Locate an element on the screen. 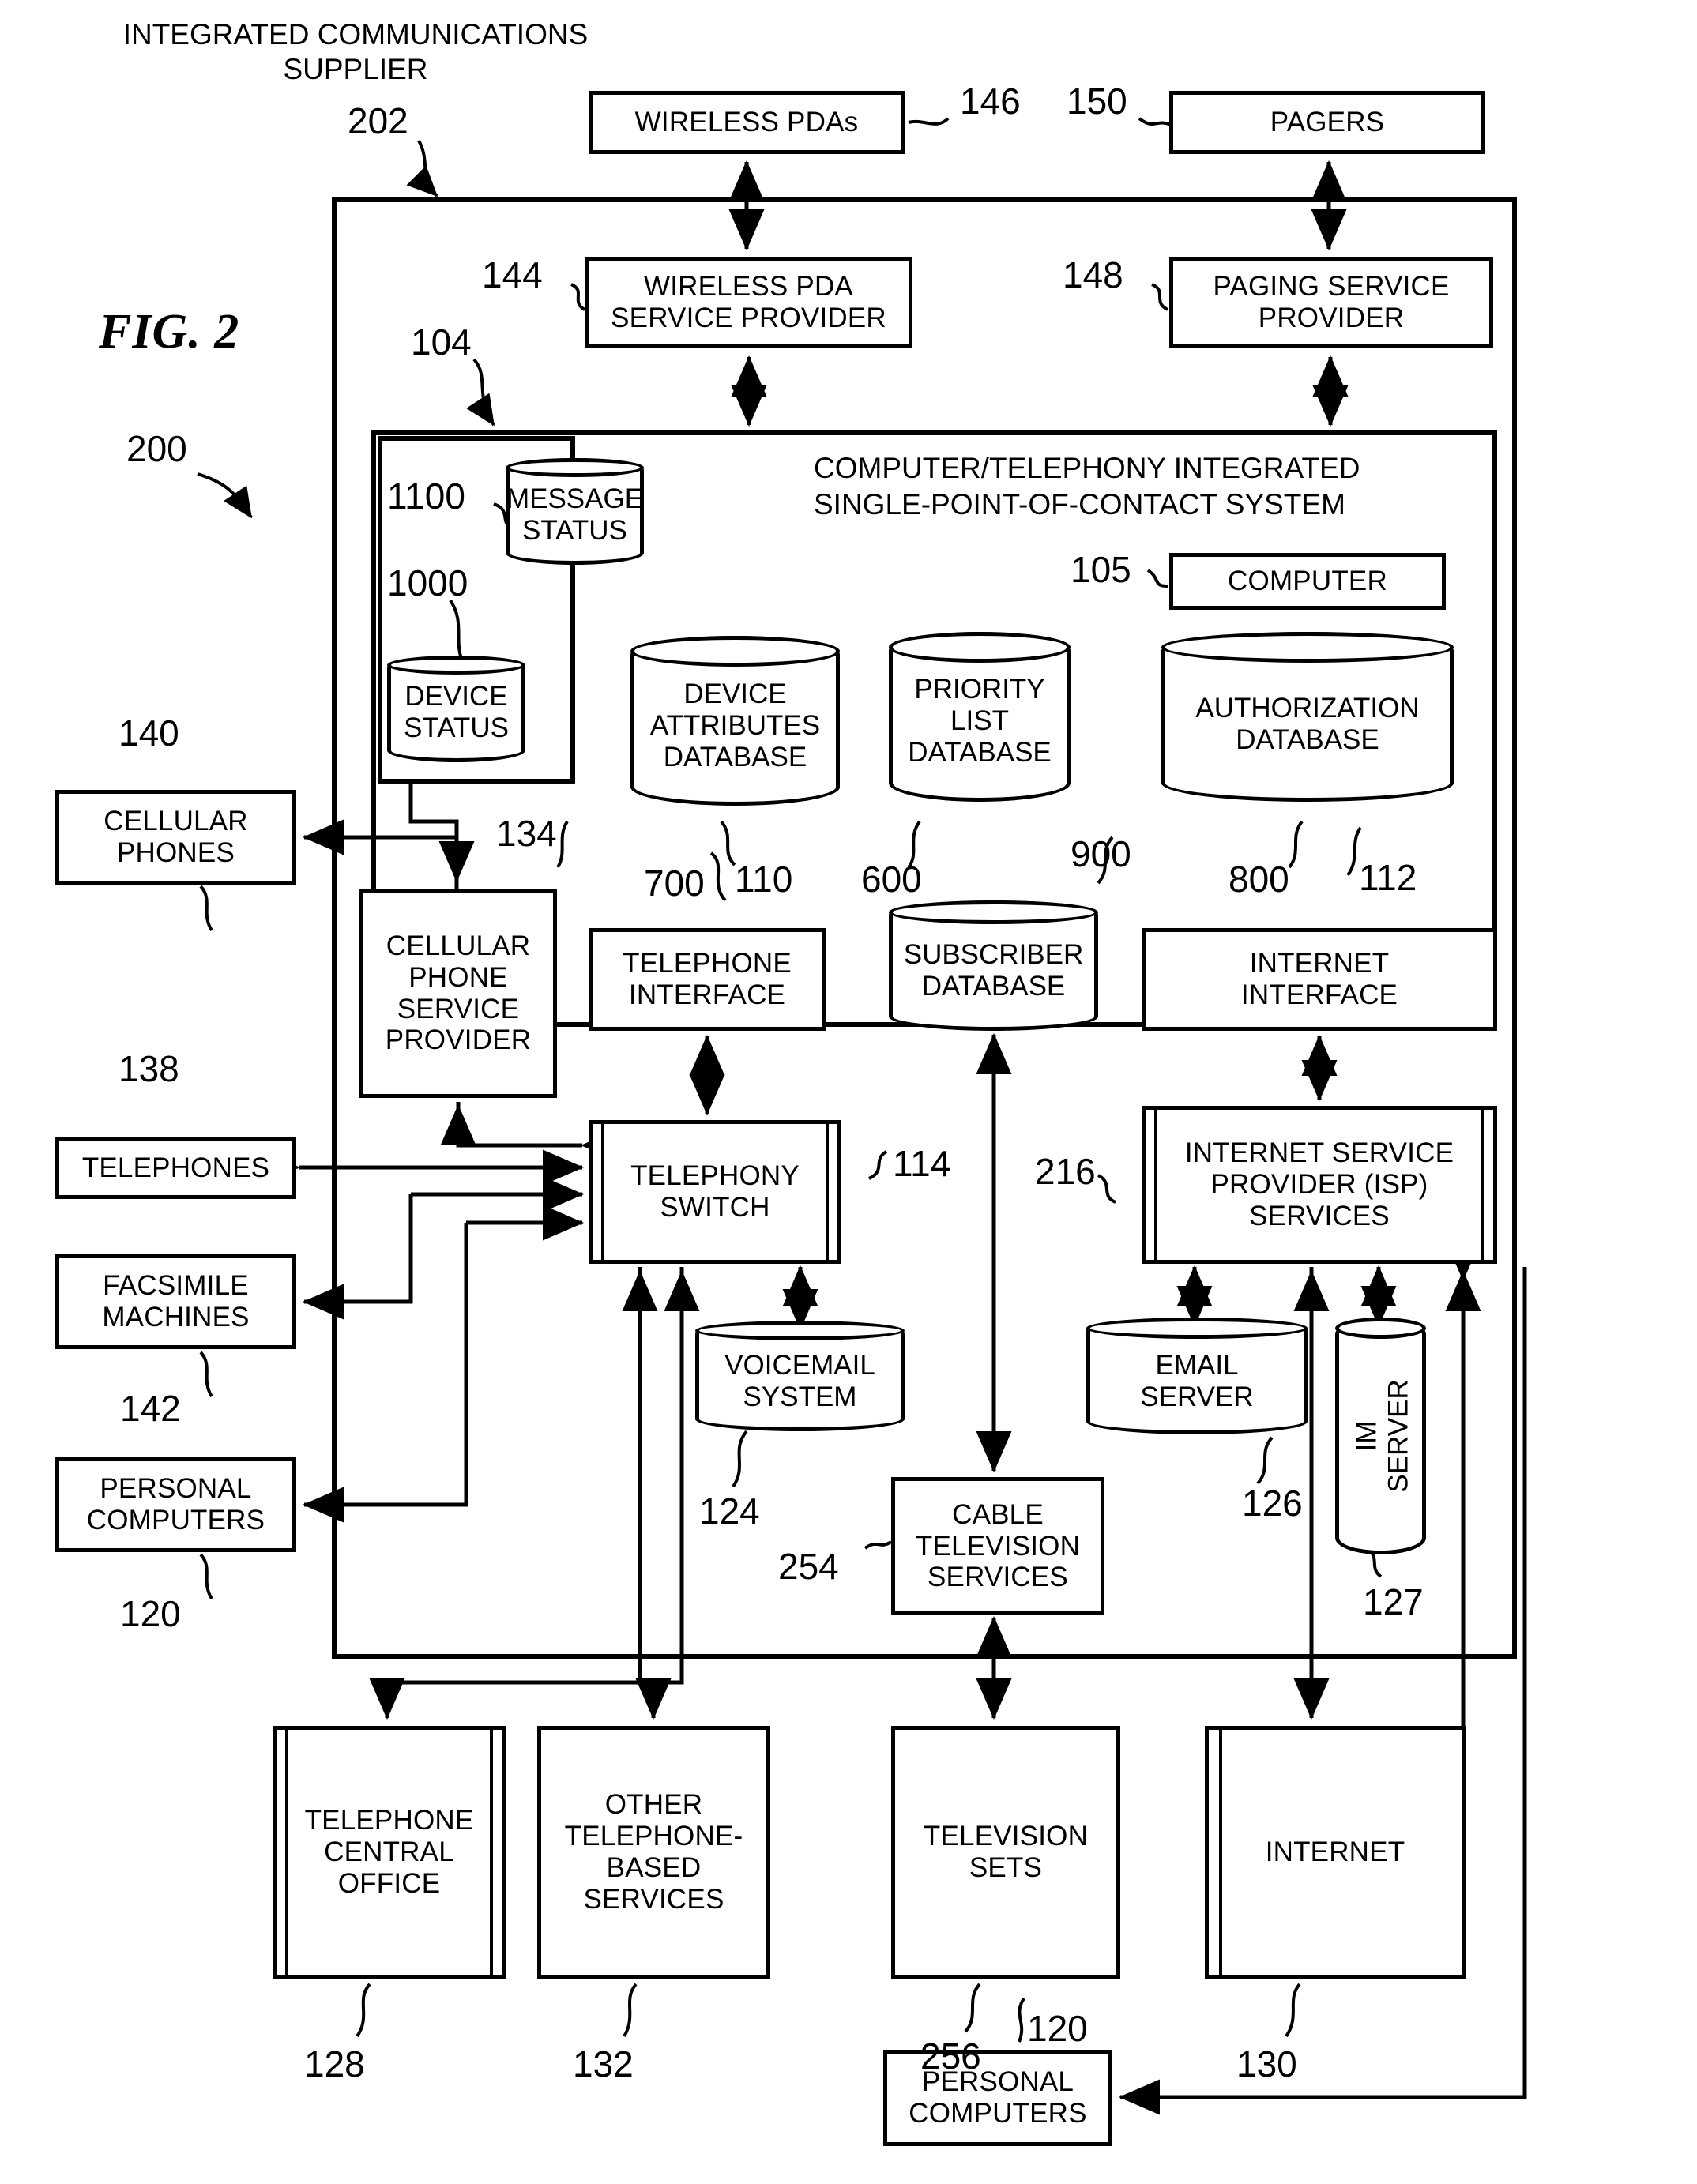 This screenshot has width=1697, height=2184. facsimile-machines-label: FACSIMILE MACHINES is located at coordinates (176, 1301).